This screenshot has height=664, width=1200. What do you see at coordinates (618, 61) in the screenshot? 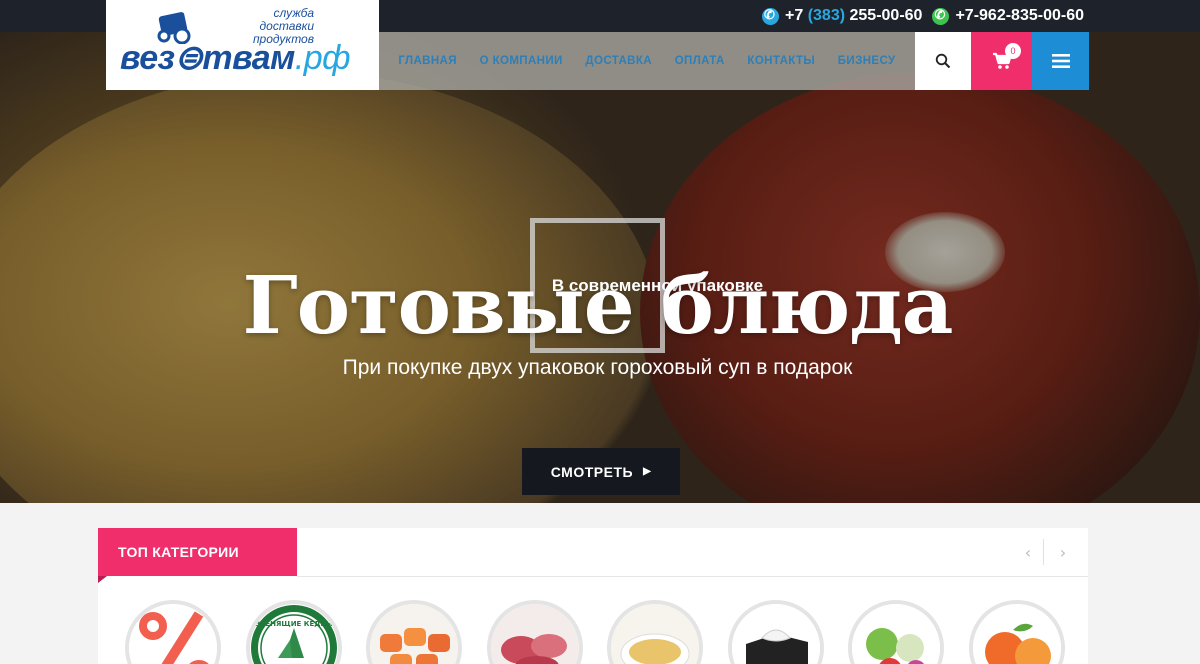
I see `nav-item-delivery: ДОСТАВКА` at bounding box center [618, 61].